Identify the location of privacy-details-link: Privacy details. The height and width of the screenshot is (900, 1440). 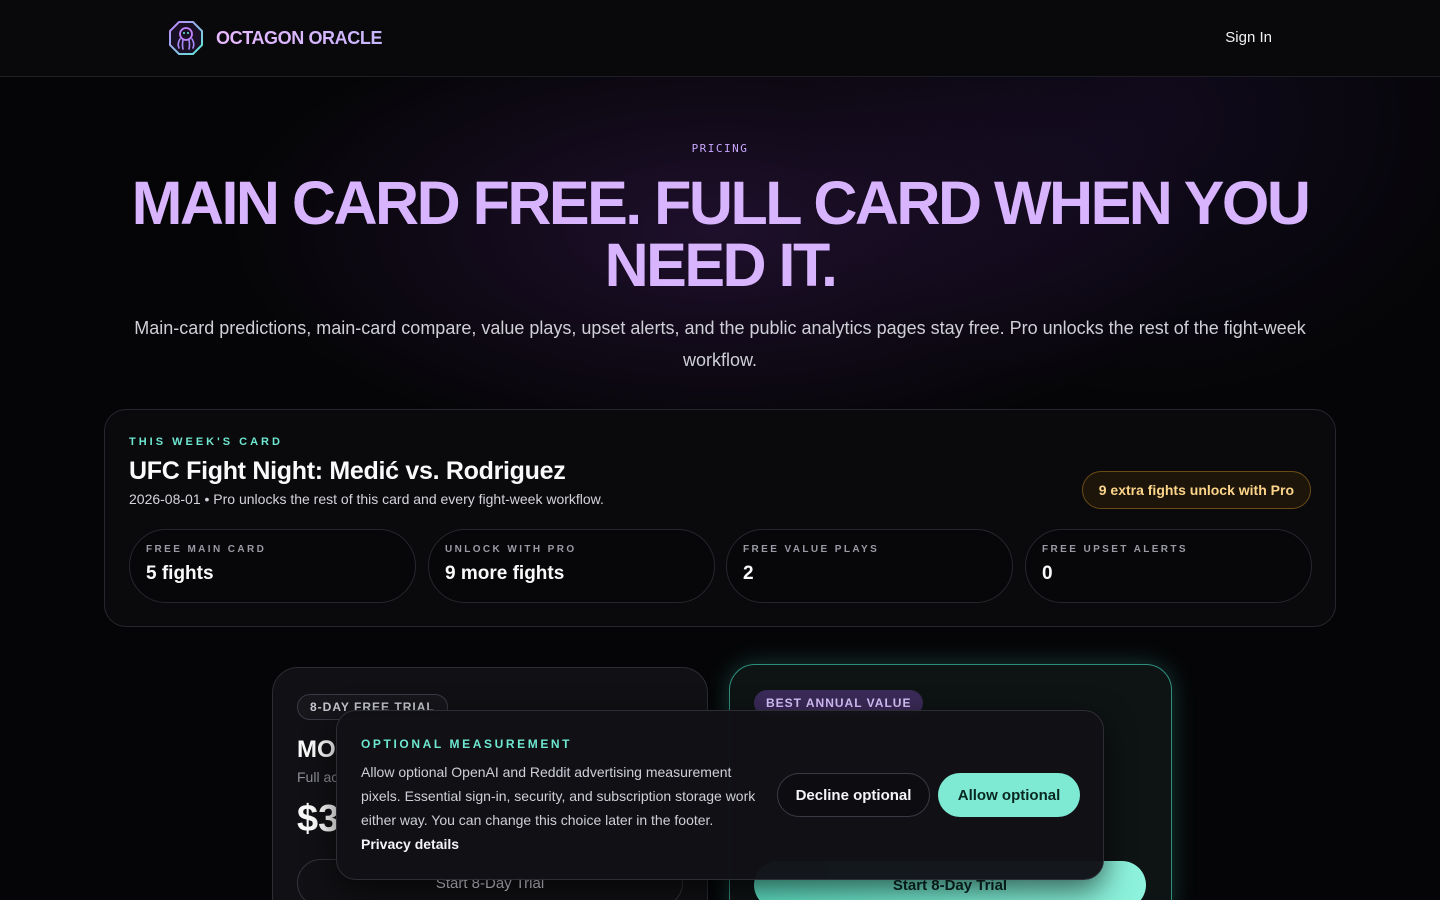
(410, 844).